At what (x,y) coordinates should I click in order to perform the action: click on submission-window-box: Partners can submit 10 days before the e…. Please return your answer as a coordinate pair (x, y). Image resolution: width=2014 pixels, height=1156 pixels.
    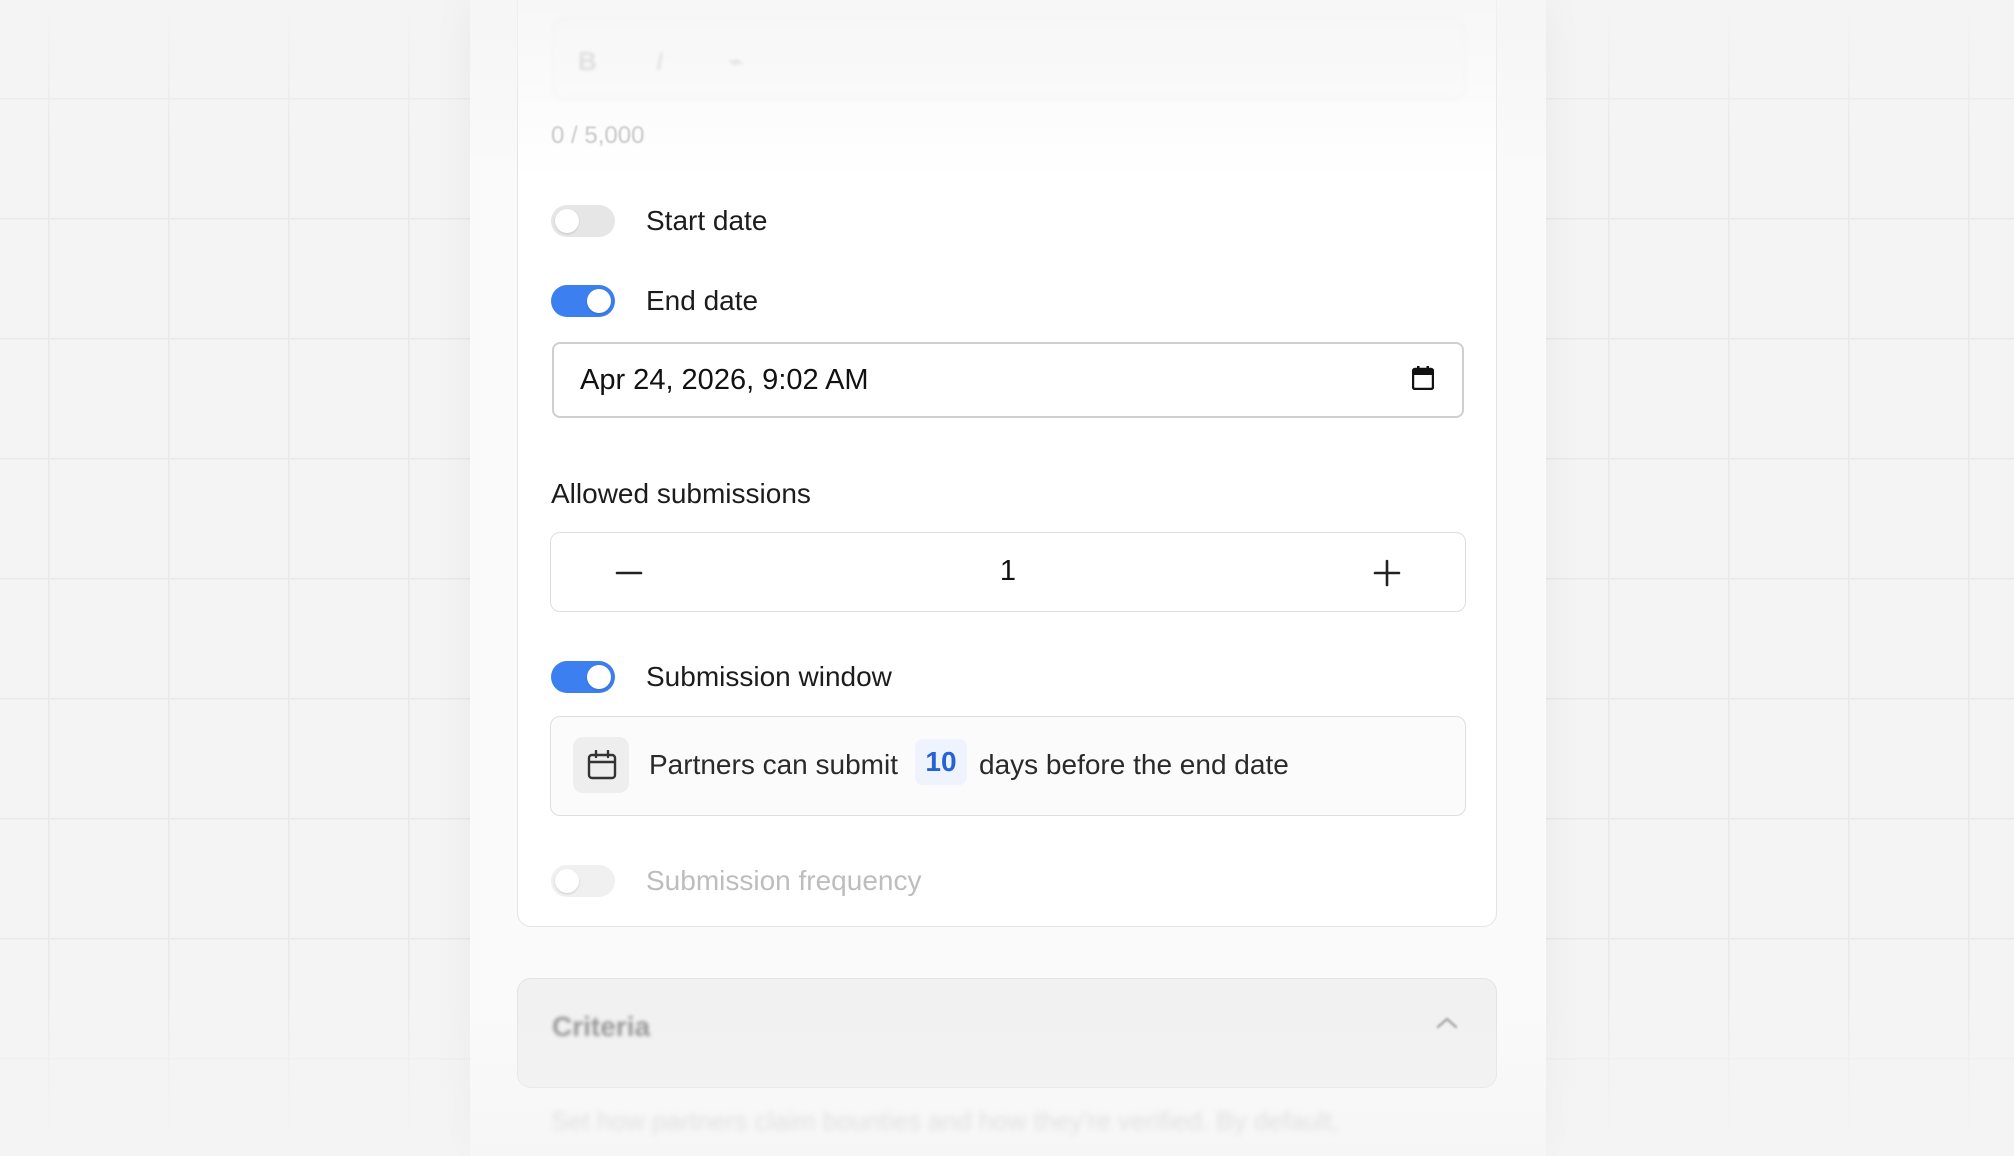
    Looking at the image, I should click on (1008, 766).